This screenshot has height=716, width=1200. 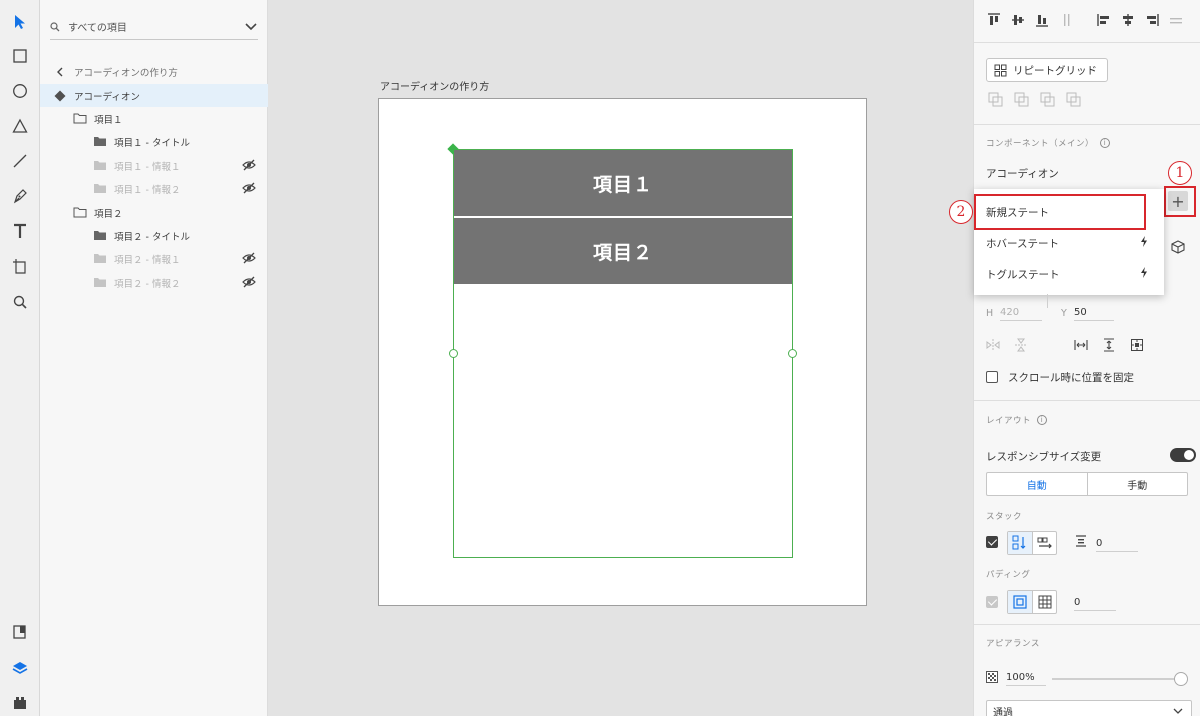 What do you see at coordinates (1042, 20) in the screenshot?
I see `align-bottom-icon` at bounding box center [1042, 20].